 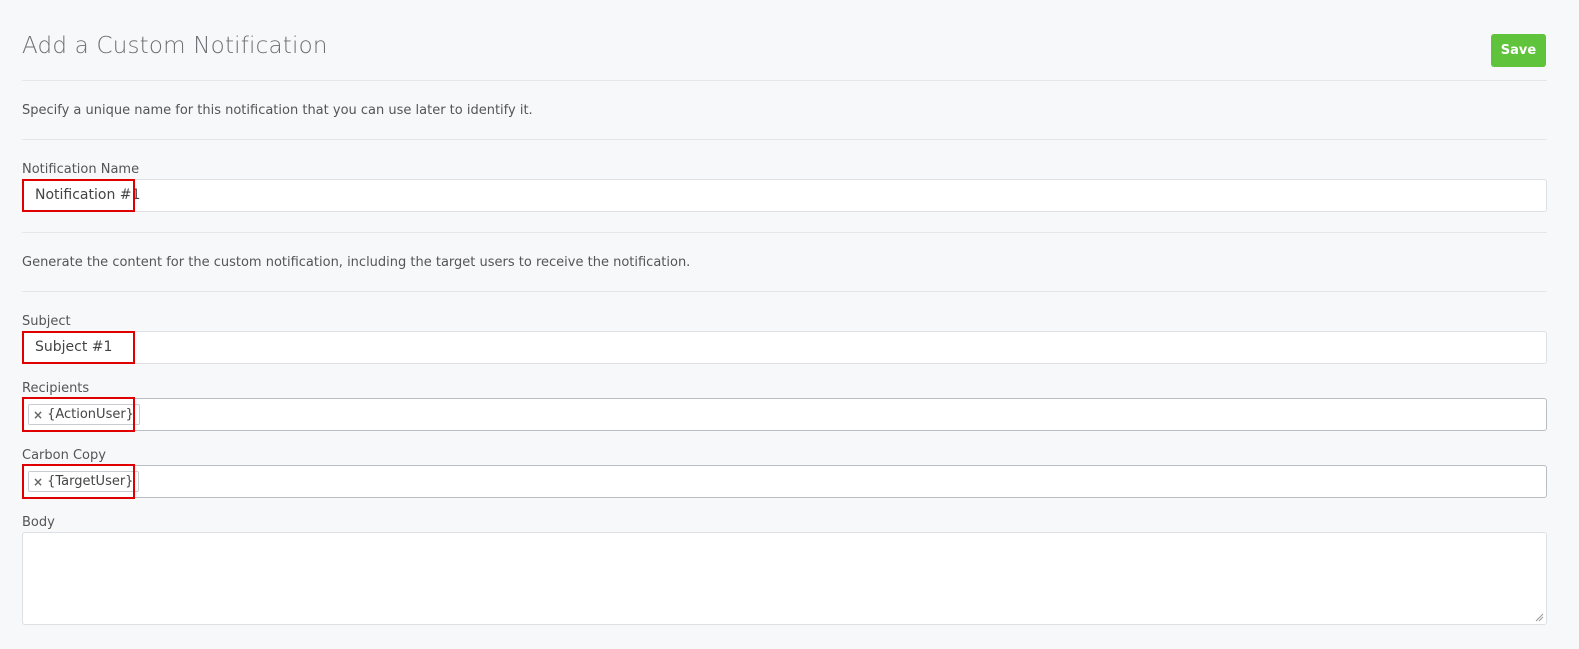 What do you see at coordinates (1518, 50) in the screenshot?
I see `save-button: Save` at bounding box center [1518, 50].